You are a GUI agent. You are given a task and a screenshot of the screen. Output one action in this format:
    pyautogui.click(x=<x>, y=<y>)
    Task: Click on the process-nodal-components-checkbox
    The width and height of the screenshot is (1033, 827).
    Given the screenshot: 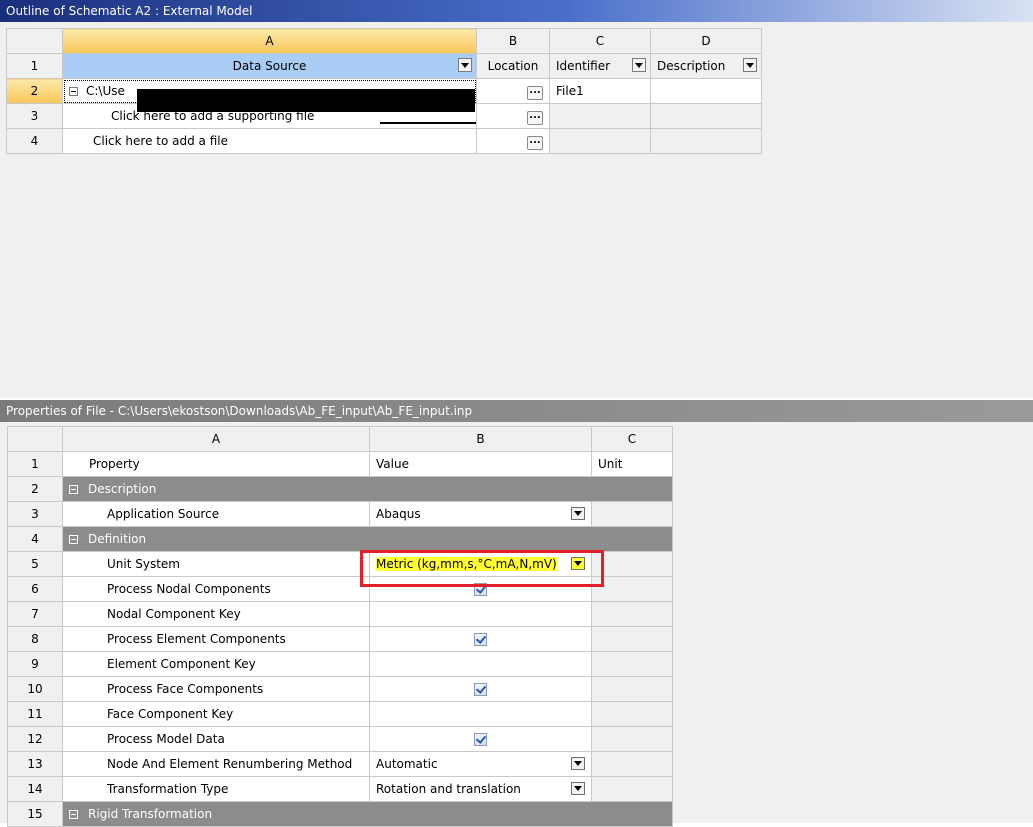 What is the action you would take?
    pyautogui.click(x=480, y=589)
    